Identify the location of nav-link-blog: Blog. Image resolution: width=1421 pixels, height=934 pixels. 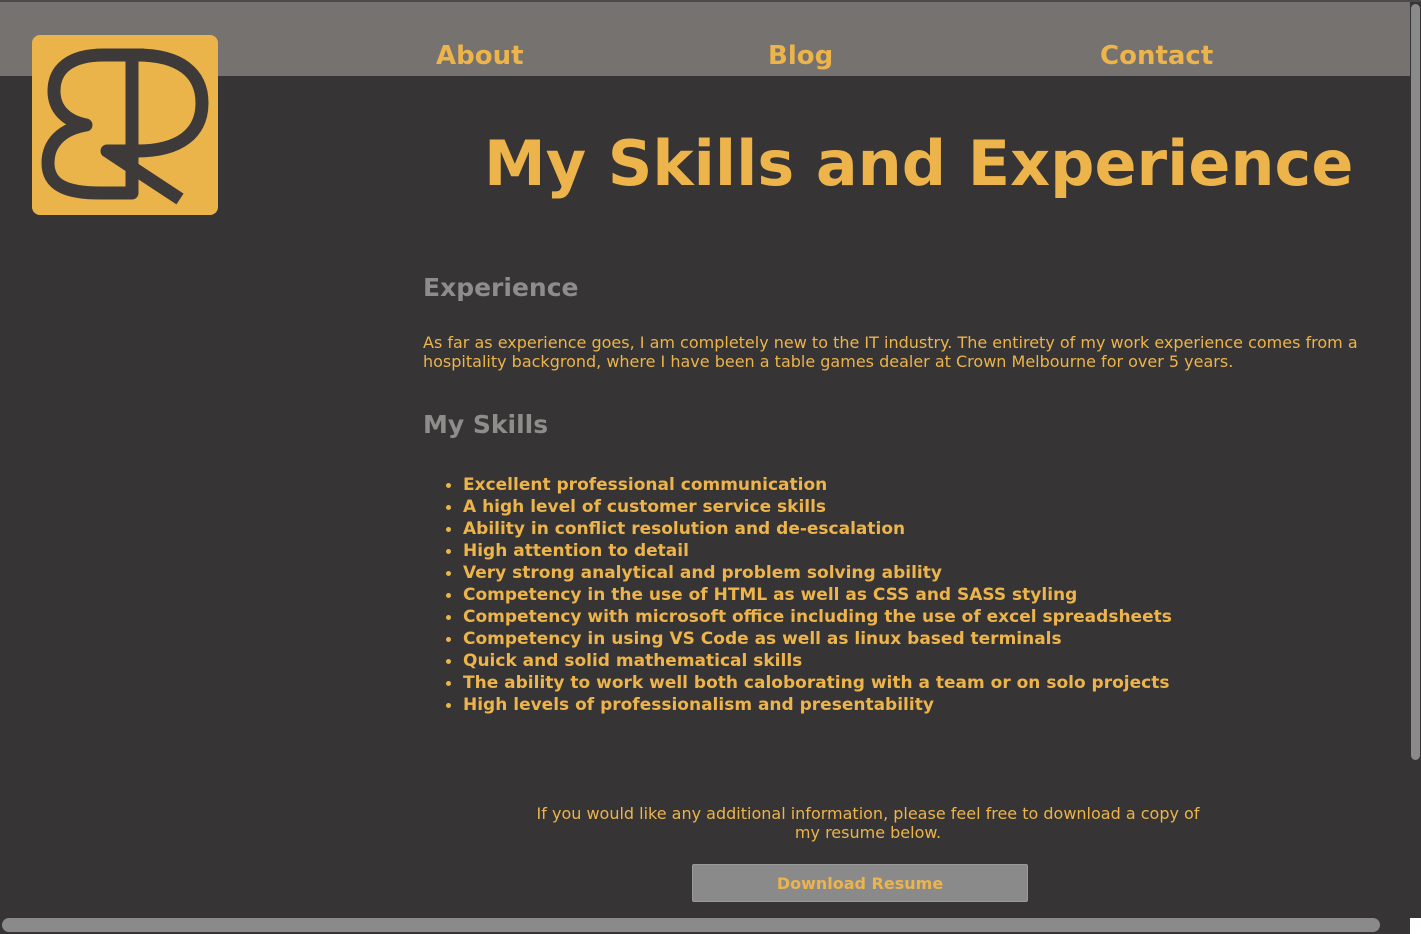
(800, 56).